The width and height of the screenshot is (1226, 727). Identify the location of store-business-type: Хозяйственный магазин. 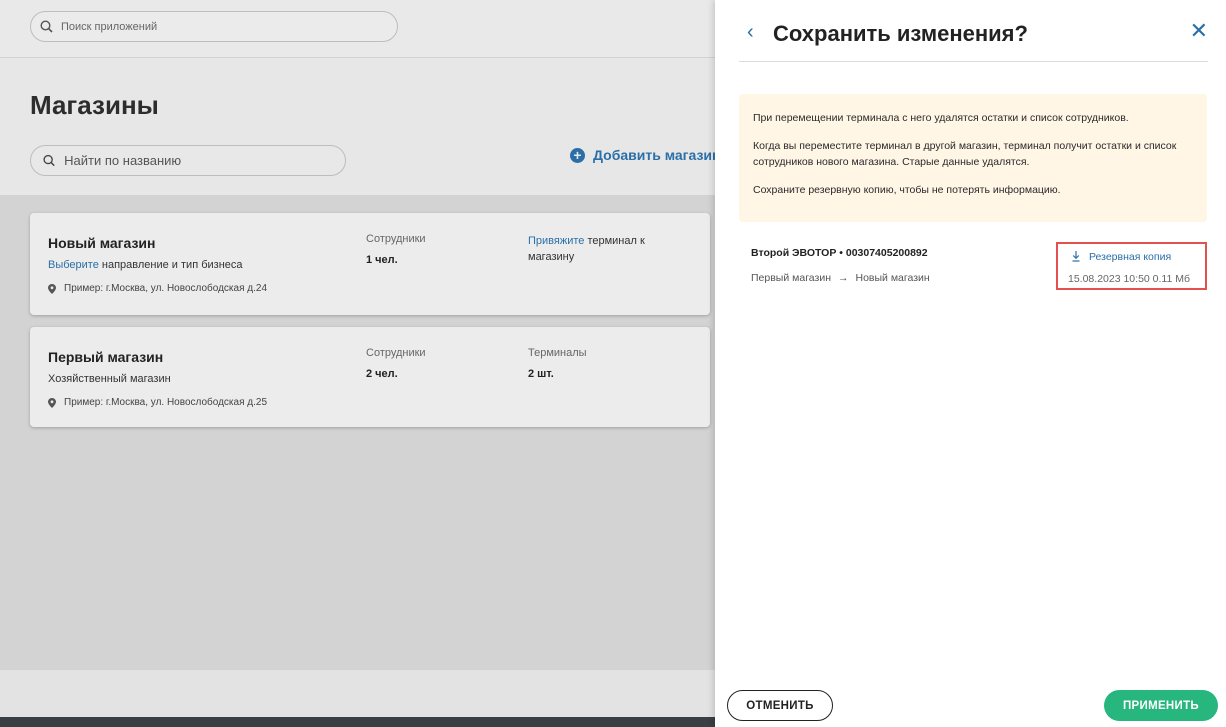
(109, 379).